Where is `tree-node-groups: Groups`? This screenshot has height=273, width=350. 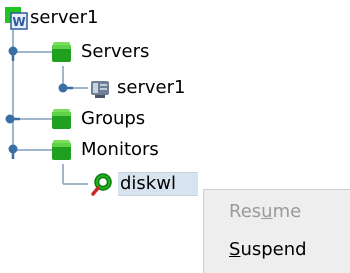 tree-node-groups: Groups is located at coordinates (97, 119).